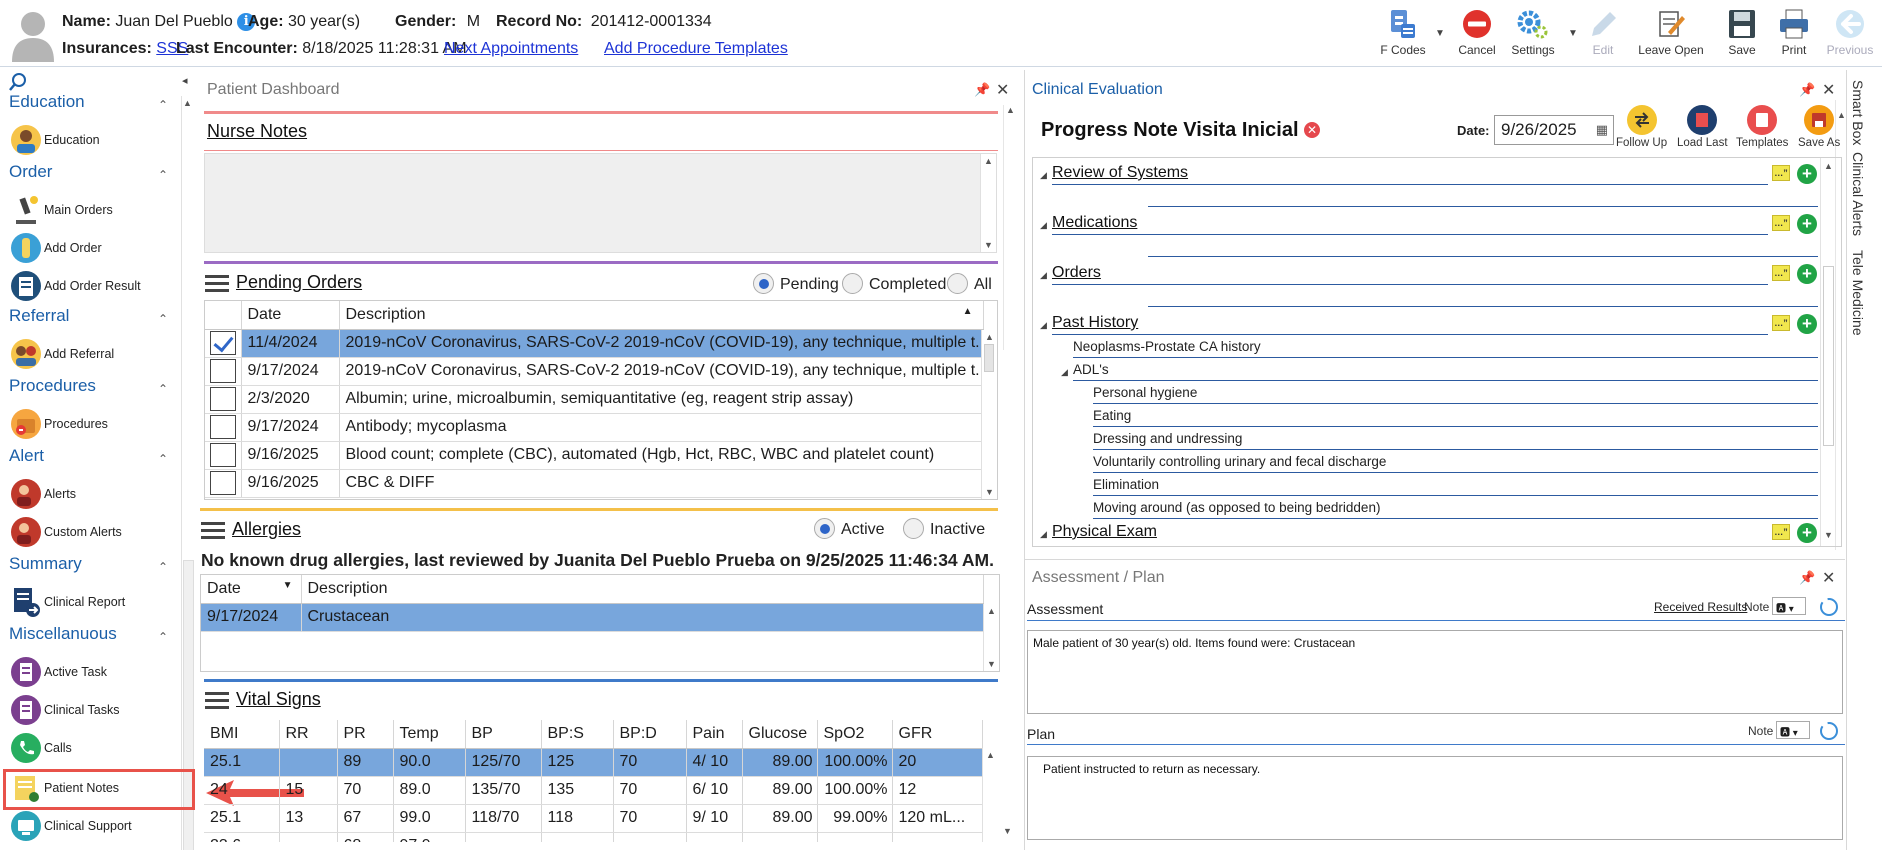 This screenshot has width=1882, height=850. What do you see at coordinates (1095, 323) in the screenshot?
I see `tree-past-history: Past History` at bounding box center [1095, 323].